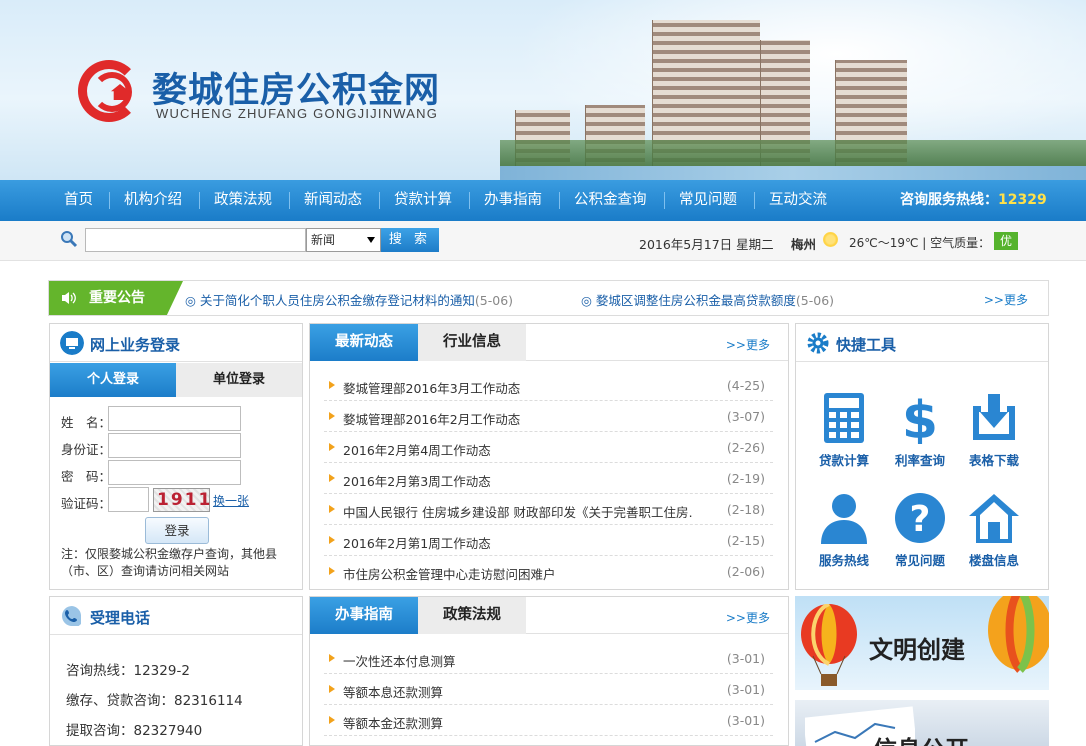 The image size is (1086, 746). Describe the element at coordinates (798, 200) in the screenshot. I see `nav-interact: 互动交流` at that location.